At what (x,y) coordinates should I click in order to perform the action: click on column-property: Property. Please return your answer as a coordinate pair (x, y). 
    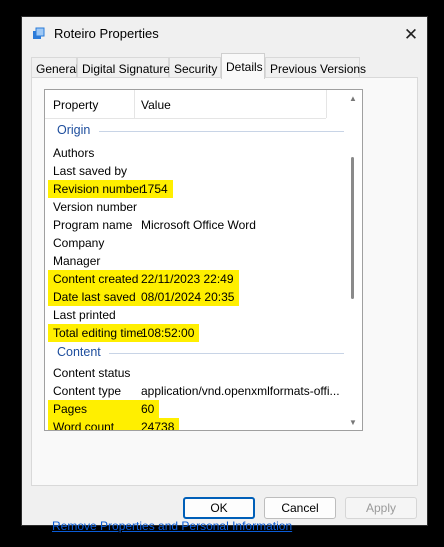
    Looking at the image, I should click on (75, 105).